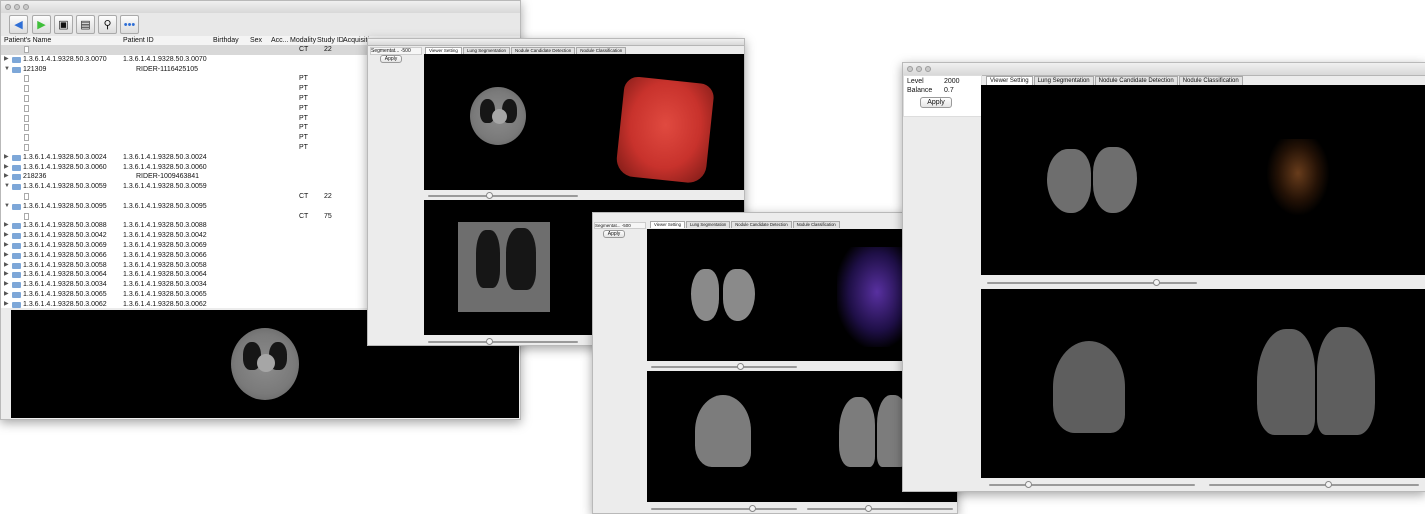  Describe the element at coordinates (1089, 387) in the screenshot. I see `coronal-lung-image` at that location.